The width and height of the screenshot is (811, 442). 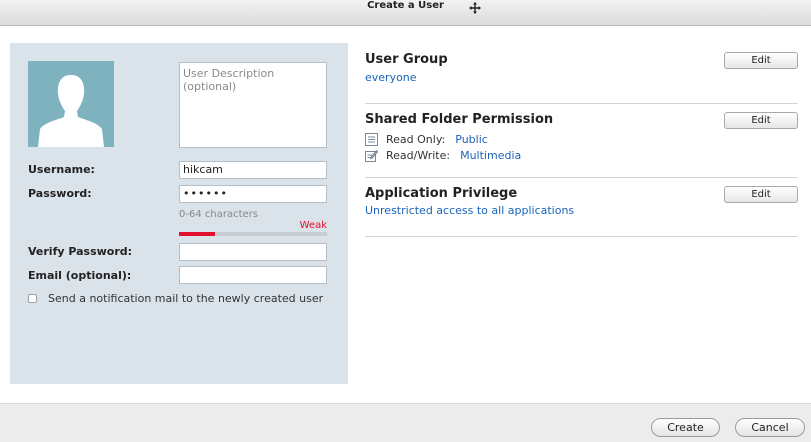 What do you see at coordinates (253, 275) in the screenshot?
I see `email-input` at bounding box center [253, 275].